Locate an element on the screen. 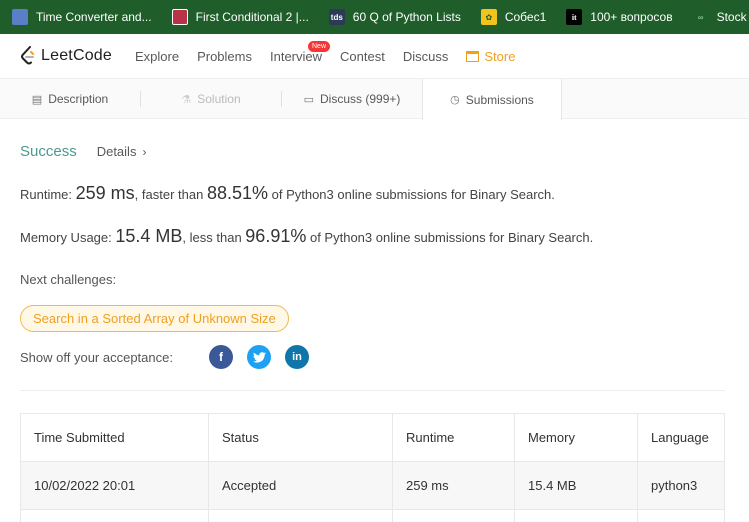 Image resolution: width=749 pixels, height=522 pixels. section-divider is located at coordinates (372, 390).